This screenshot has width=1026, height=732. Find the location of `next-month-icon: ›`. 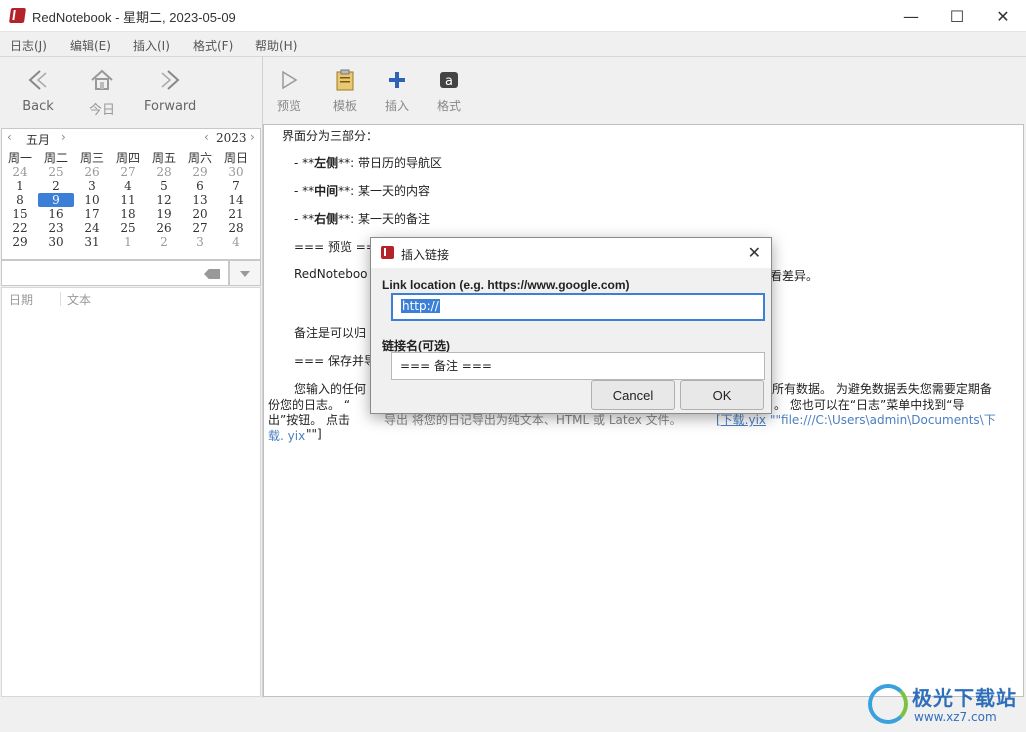

next-month-icon: › is located at coordinates (63, 137).